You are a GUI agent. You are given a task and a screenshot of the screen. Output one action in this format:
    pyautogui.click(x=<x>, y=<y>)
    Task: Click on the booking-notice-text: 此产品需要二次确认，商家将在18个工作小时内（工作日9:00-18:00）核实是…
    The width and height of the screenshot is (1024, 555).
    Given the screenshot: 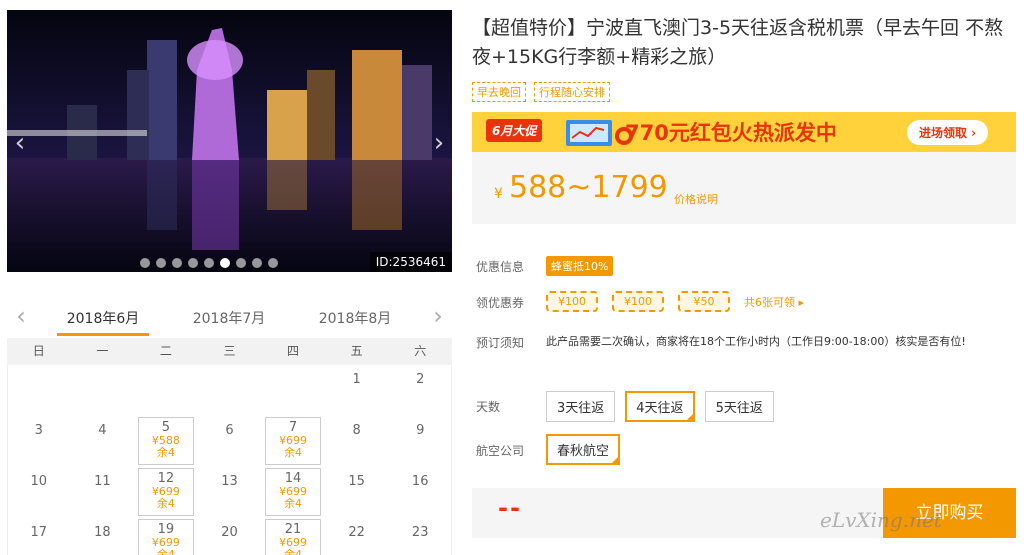 What is the action you would take?
    pyautogui.click(x=756, y=341)
    